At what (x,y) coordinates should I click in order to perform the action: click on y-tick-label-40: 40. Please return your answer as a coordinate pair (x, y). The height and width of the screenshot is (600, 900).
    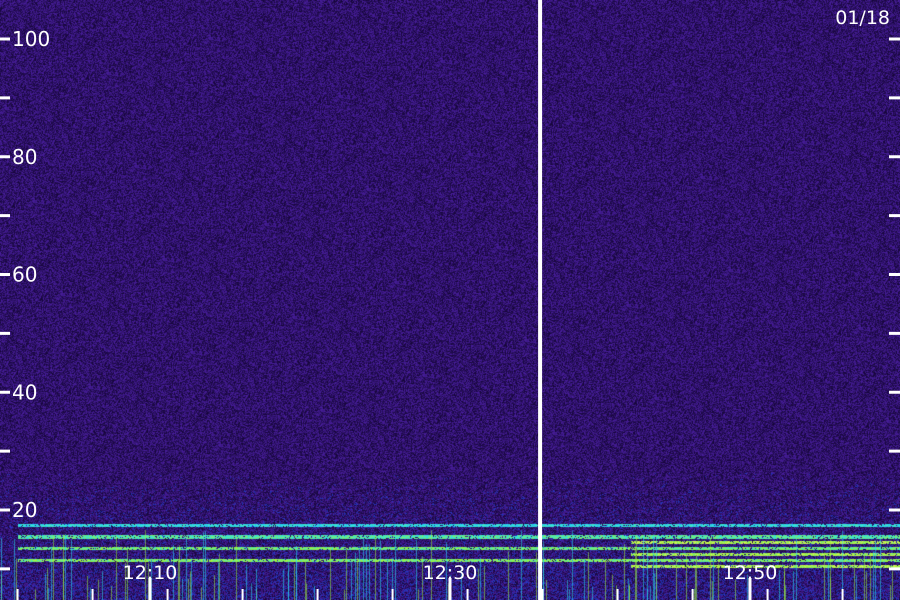
    Looking at the image, I should click on (24, 392).